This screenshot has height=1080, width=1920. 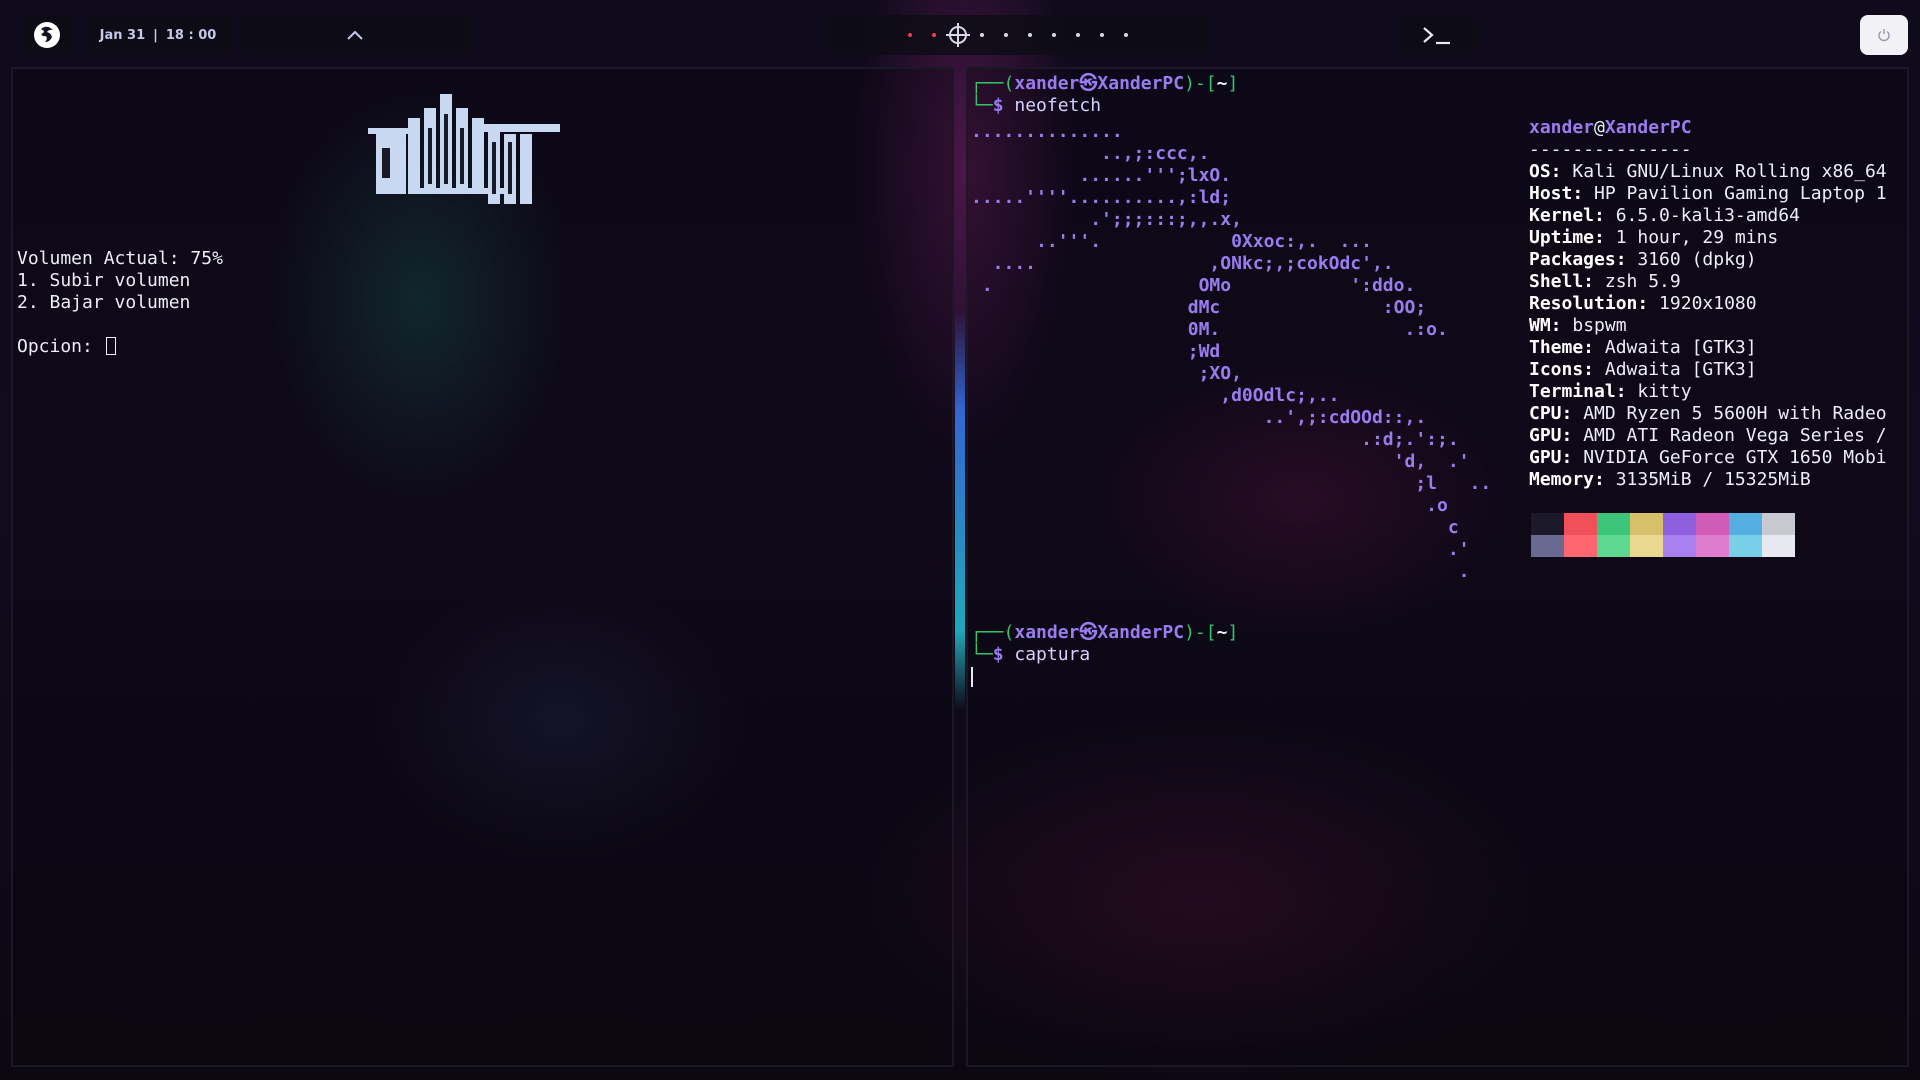 What do you see at coordinates (464, 149) in the screenshot?
I see `volume-equalizer-art` at bounding box center [464, 149].